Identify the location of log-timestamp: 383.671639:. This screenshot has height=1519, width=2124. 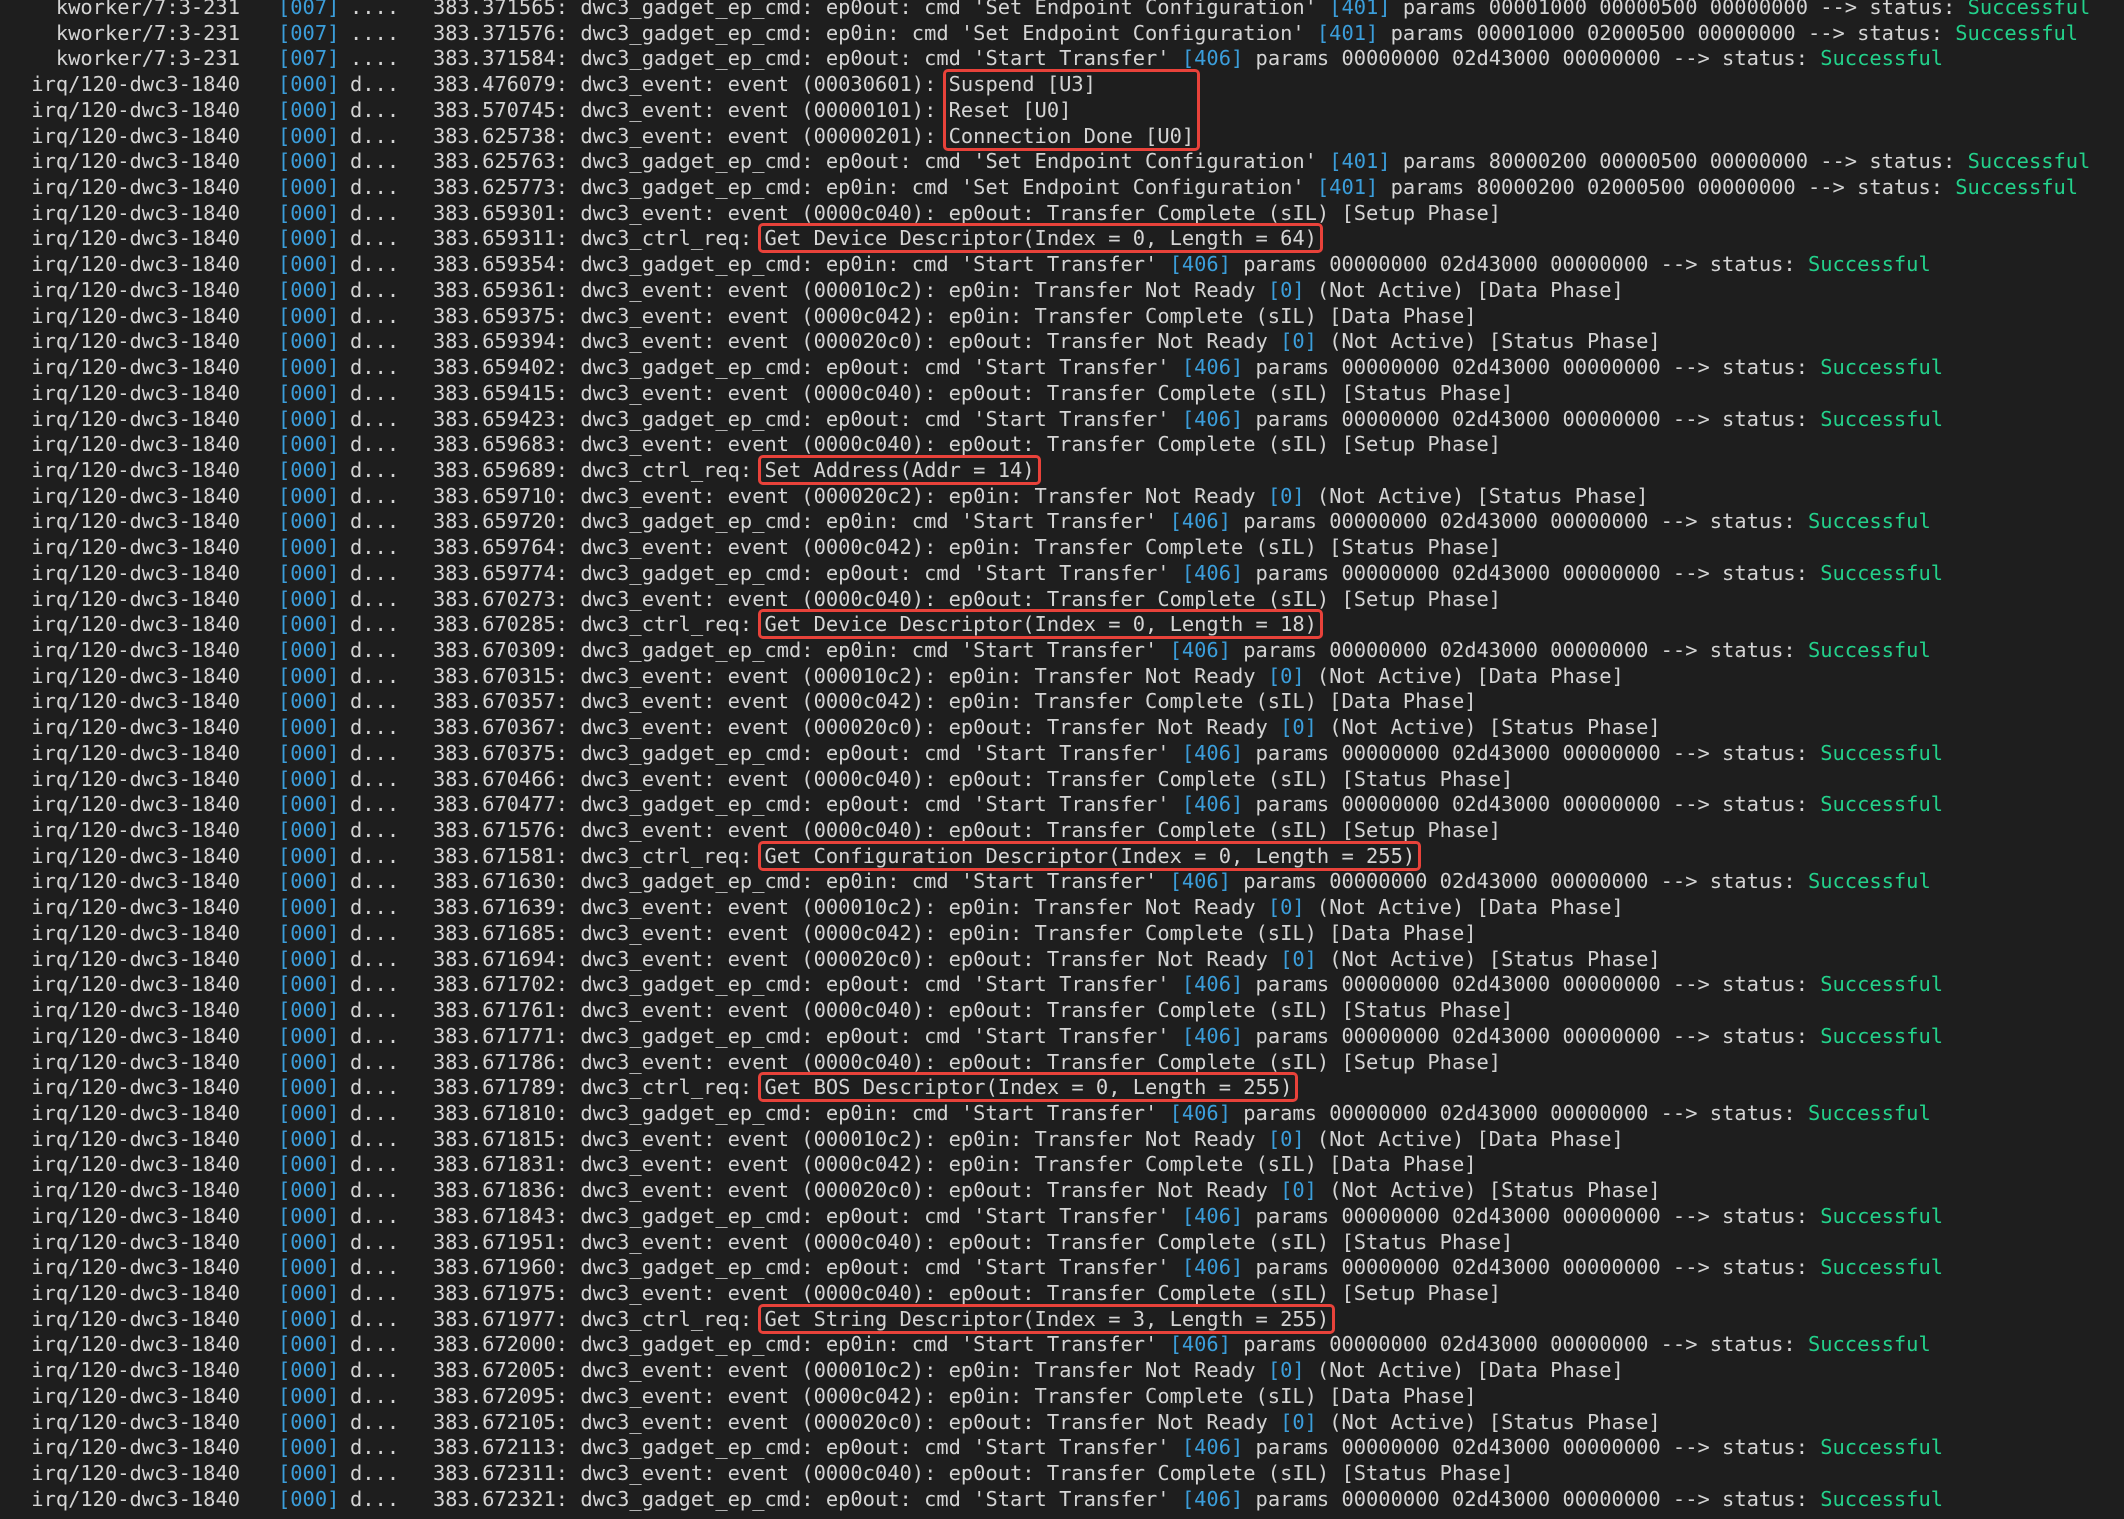
(501, 907).